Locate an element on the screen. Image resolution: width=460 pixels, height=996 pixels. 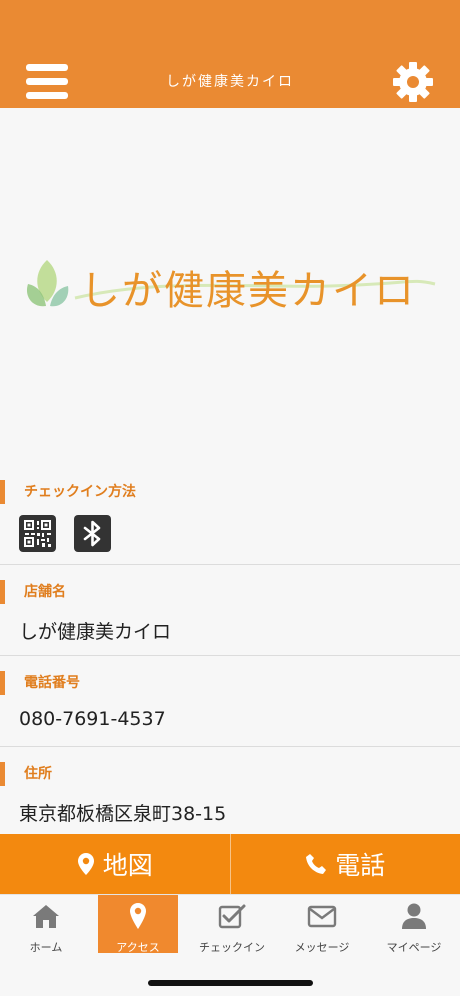
store-name-label: 店舗名 is located at coordinates (33, 592).